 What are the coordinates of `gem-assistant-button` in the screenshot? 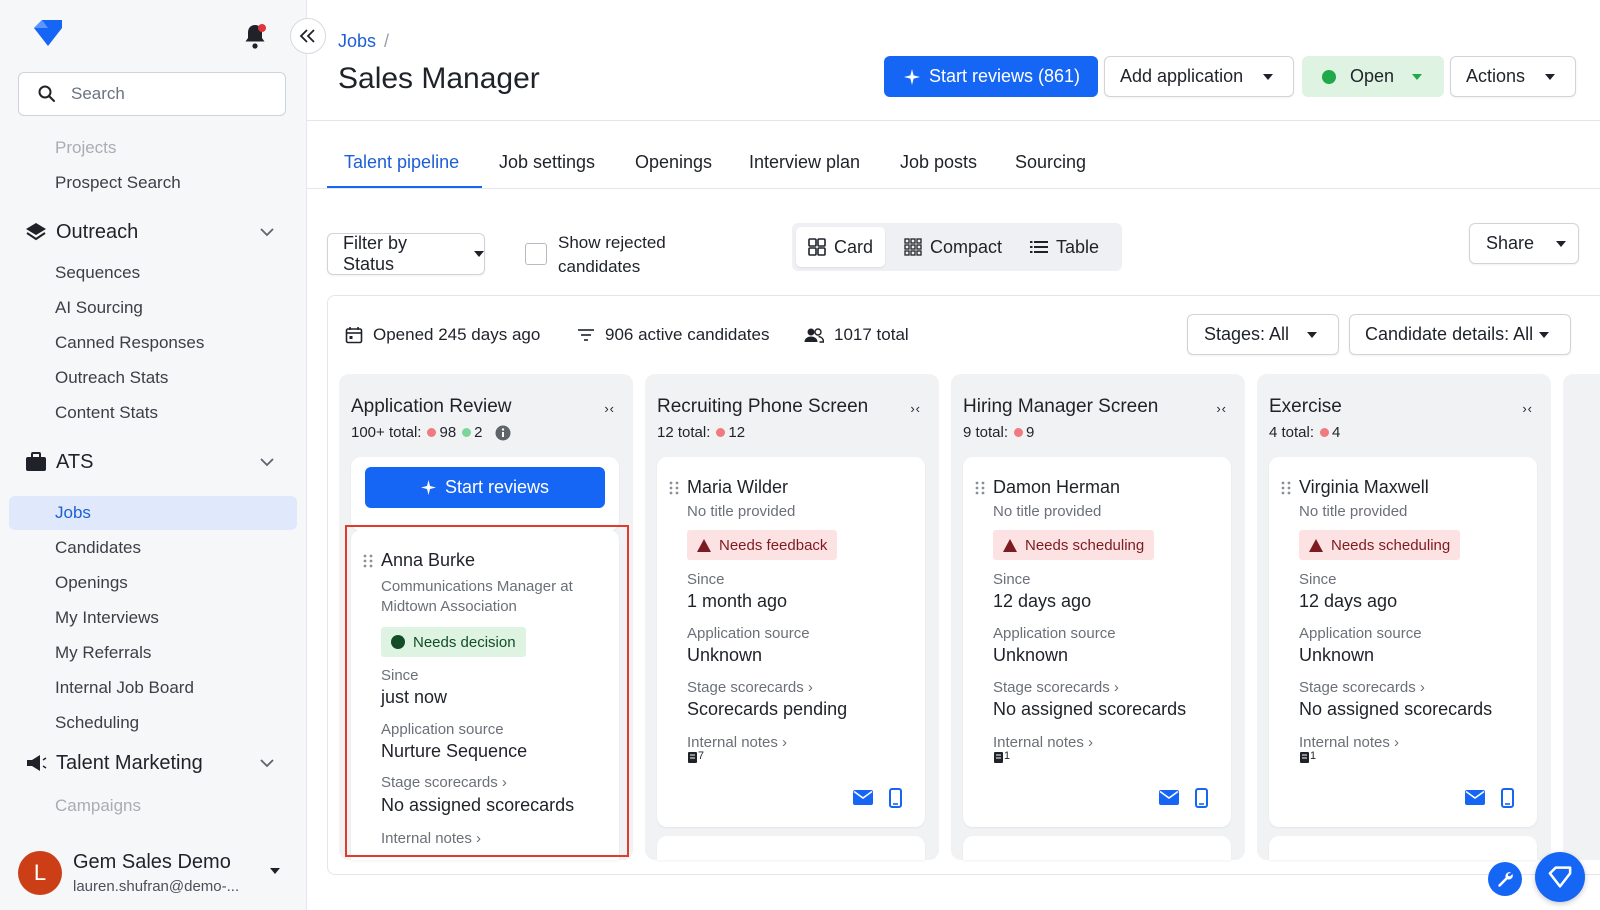 It's located at (1560, 877).